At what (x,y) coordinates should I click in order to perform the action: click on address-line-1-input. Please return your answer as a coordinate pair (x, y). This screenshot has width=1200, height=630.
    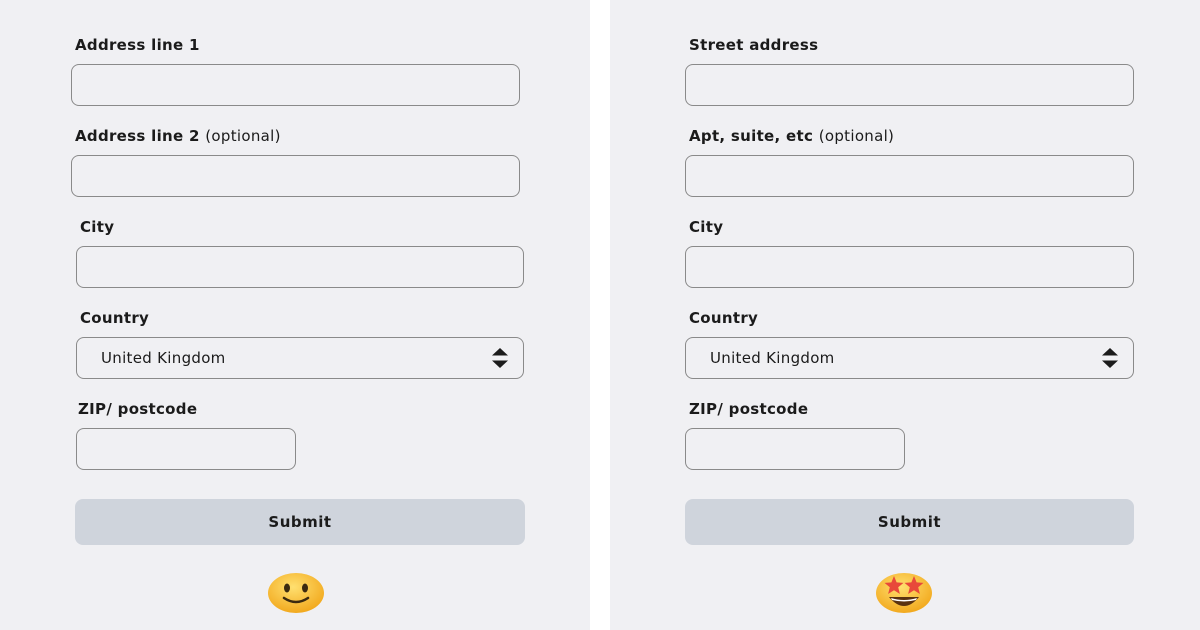
    Looking at the image, I should click on (295, 85).